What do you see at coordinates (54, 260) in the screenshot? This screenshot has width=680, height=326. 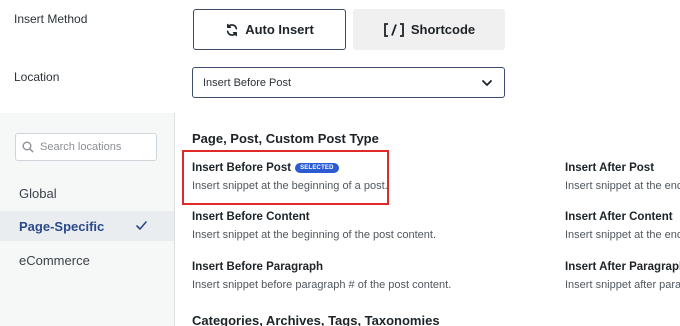 I see `sidebar-item-label: eCommerce` at bounding box center [54, 260].